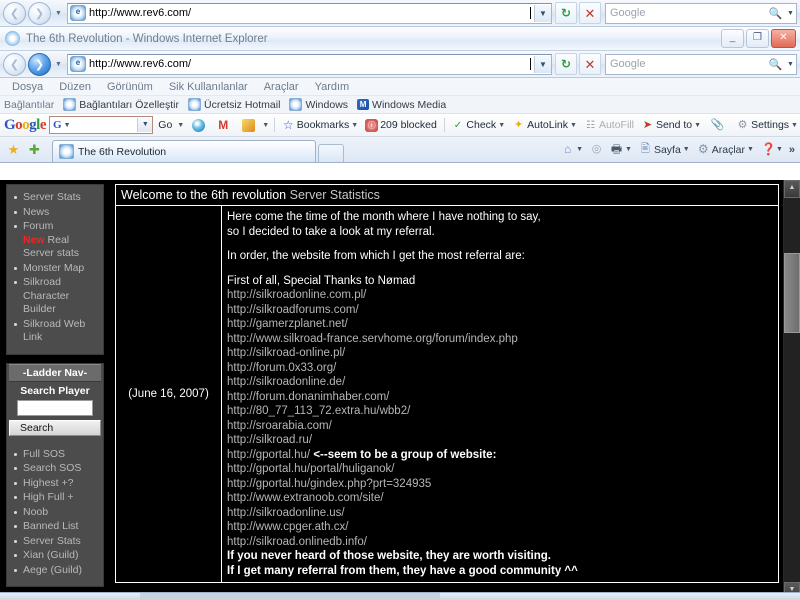 This screenshot has height=600, width=800. I want to click on menu-item-dosya: Dosya, so click(27, 87).